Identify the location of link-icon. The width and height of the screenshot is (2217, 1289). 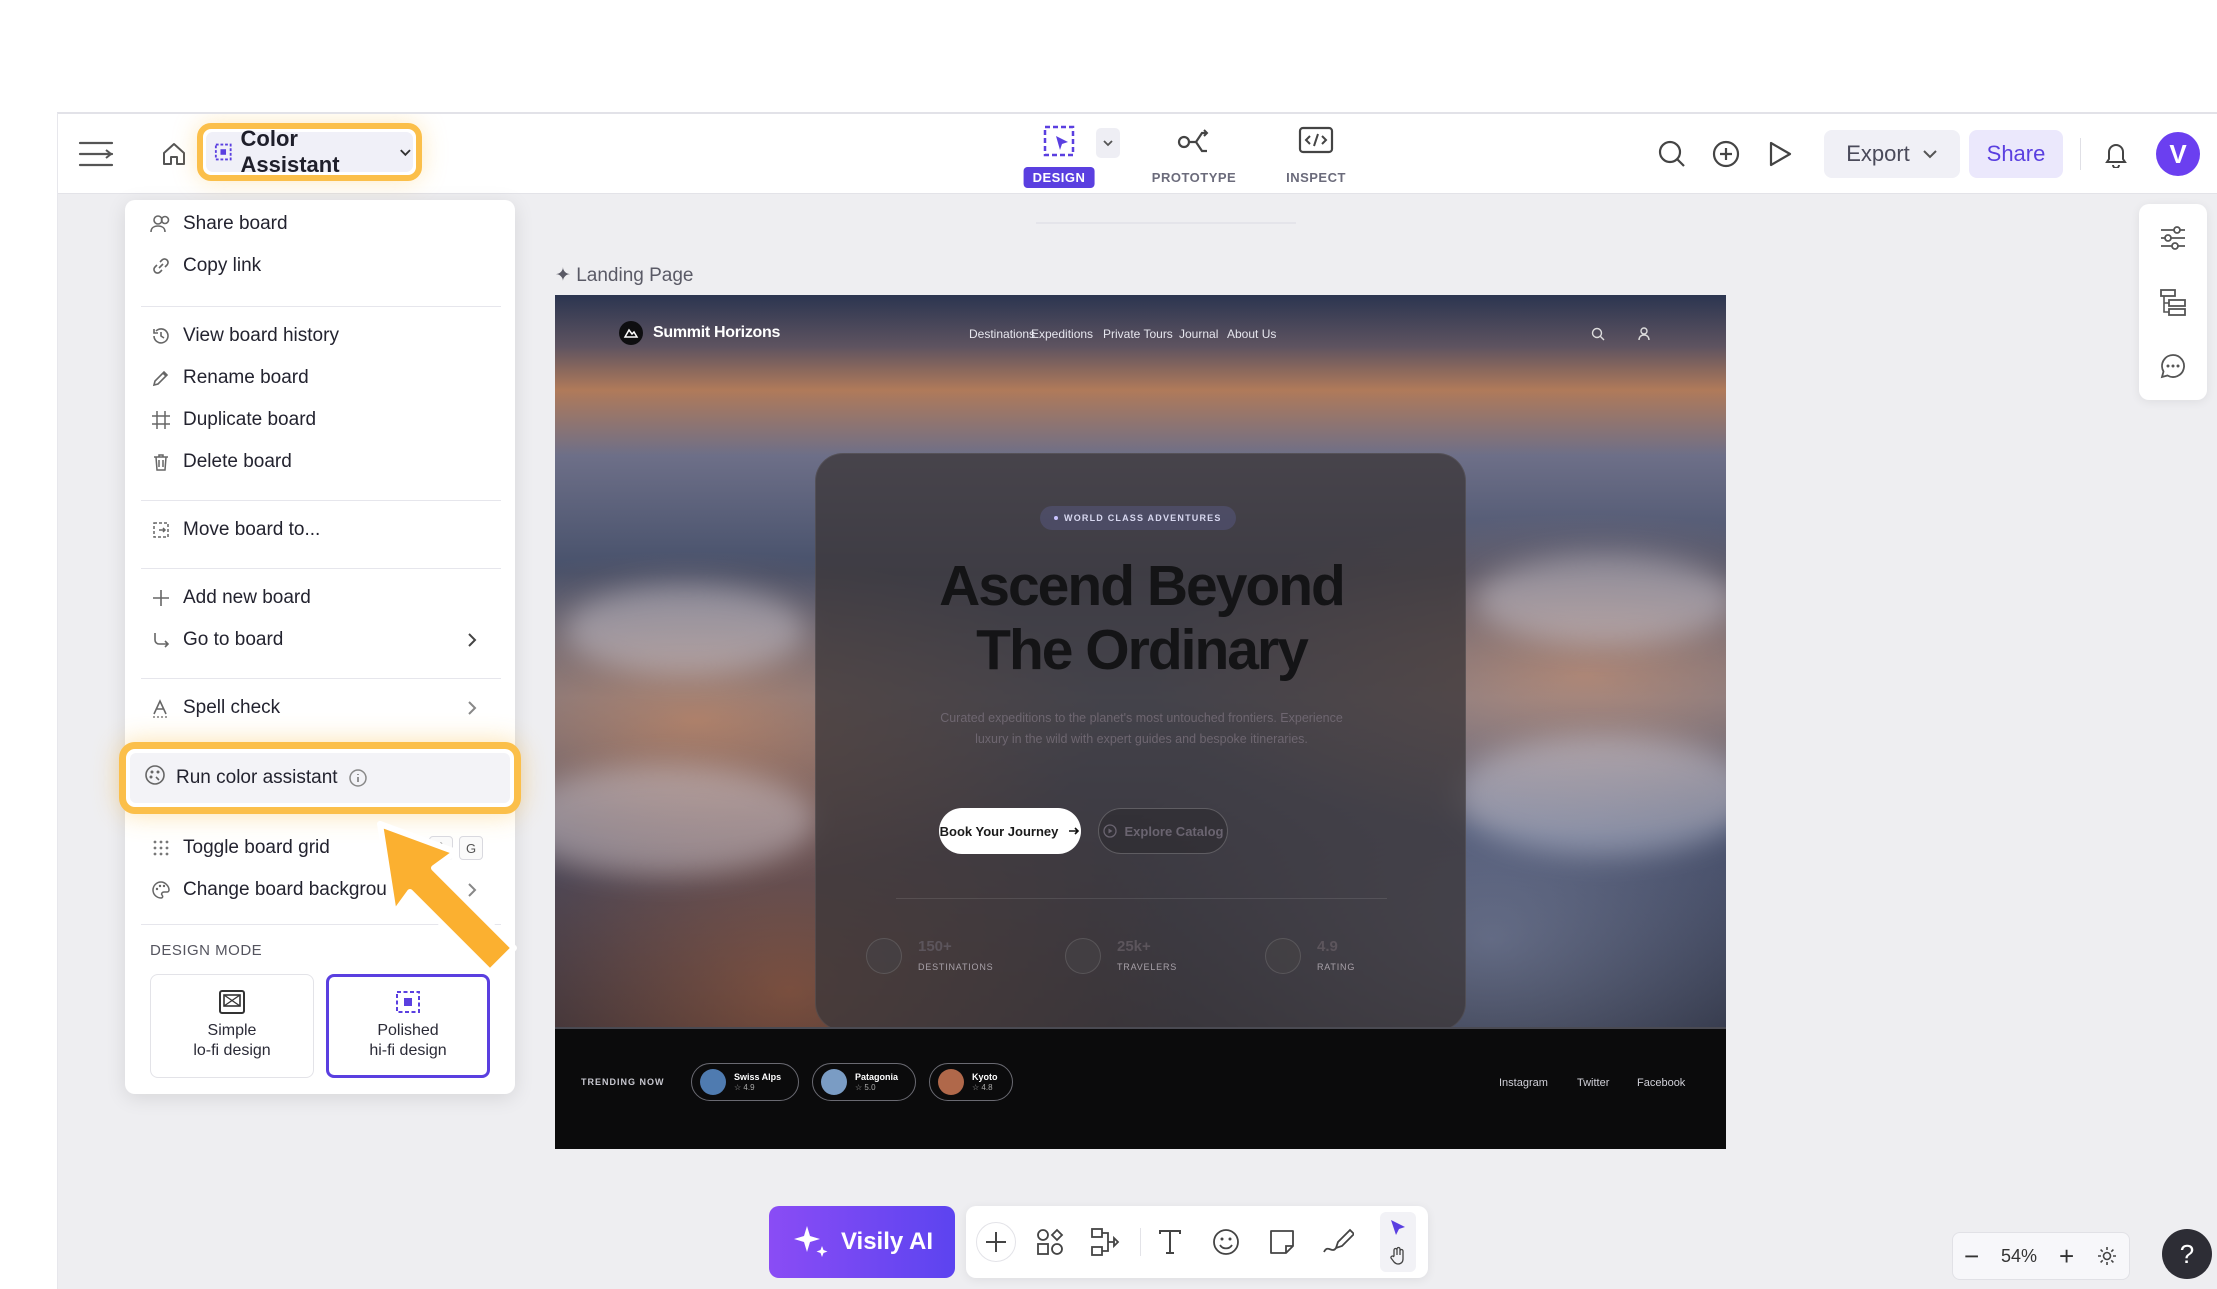
(161, 266).